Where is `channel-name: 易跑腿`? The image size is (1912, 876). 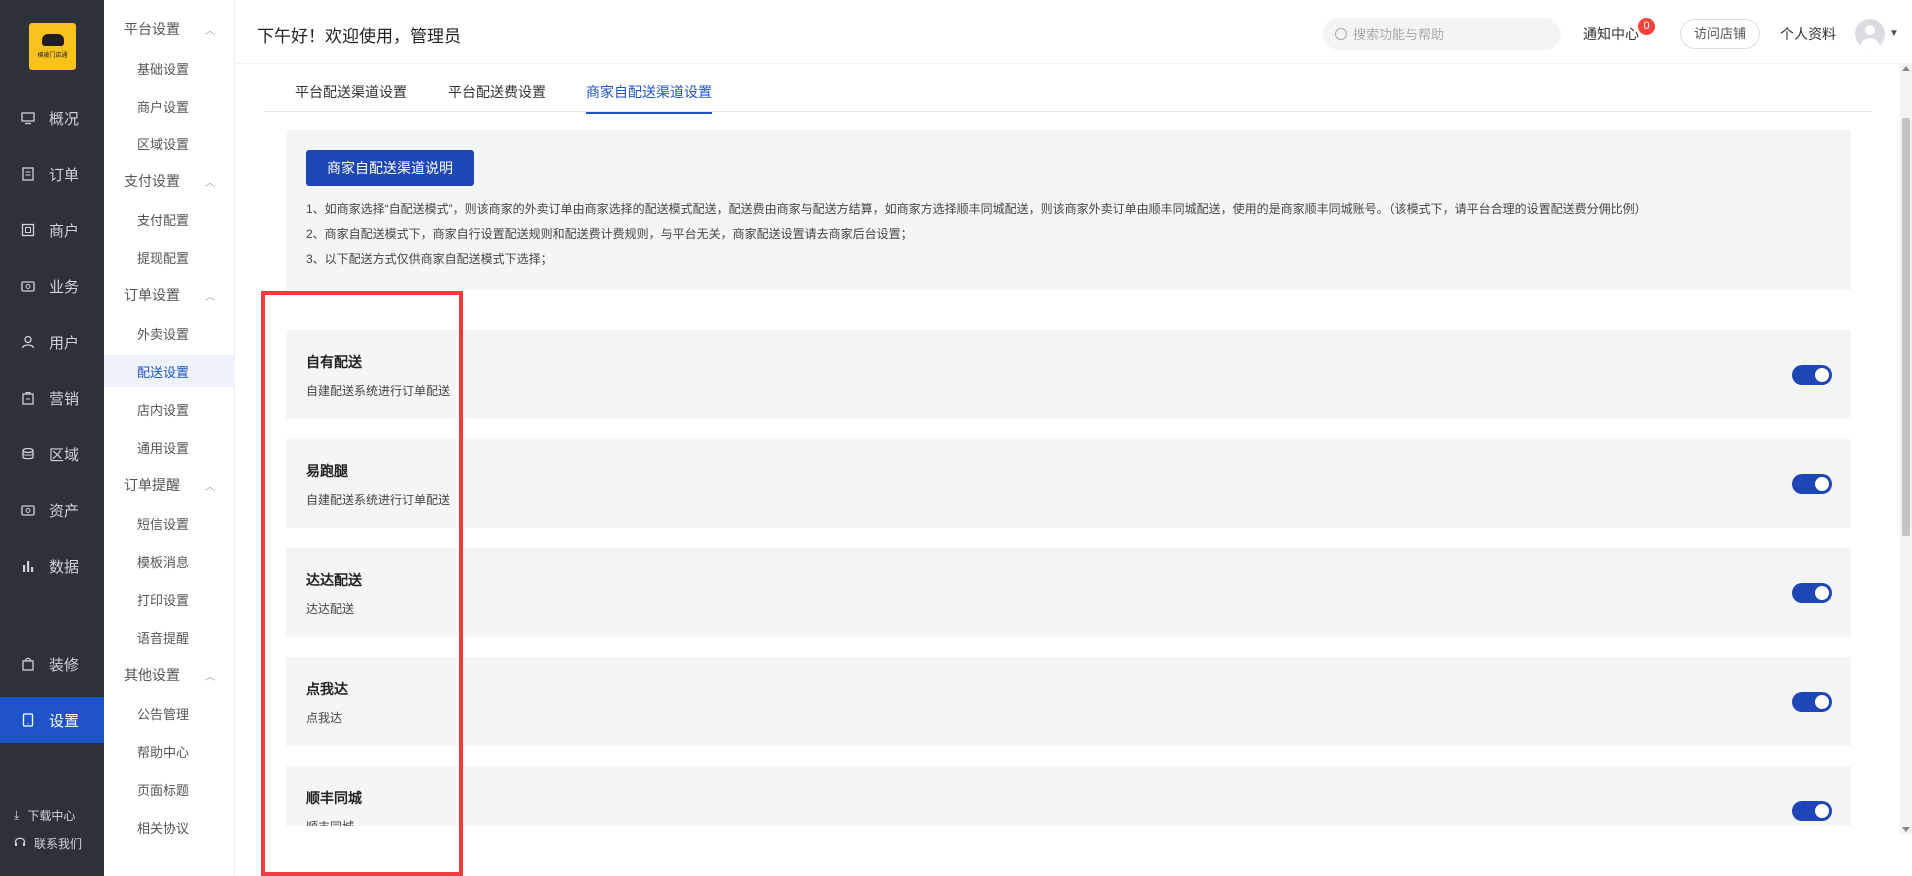
channel-name: 易跑腿 is located at coordinates (327, 471).